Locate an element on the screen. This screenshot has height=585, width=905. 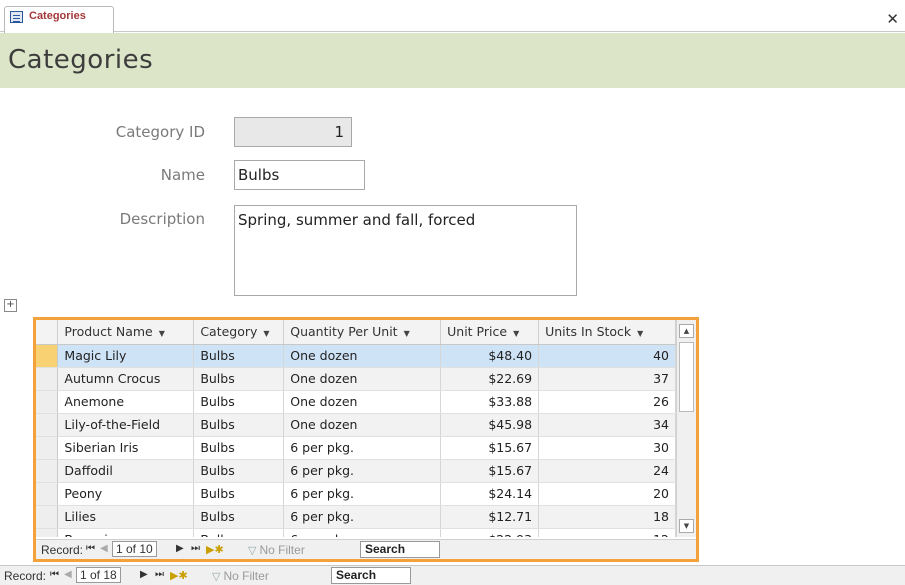
name-field: Bulbs is located at coordinates (299, 175).